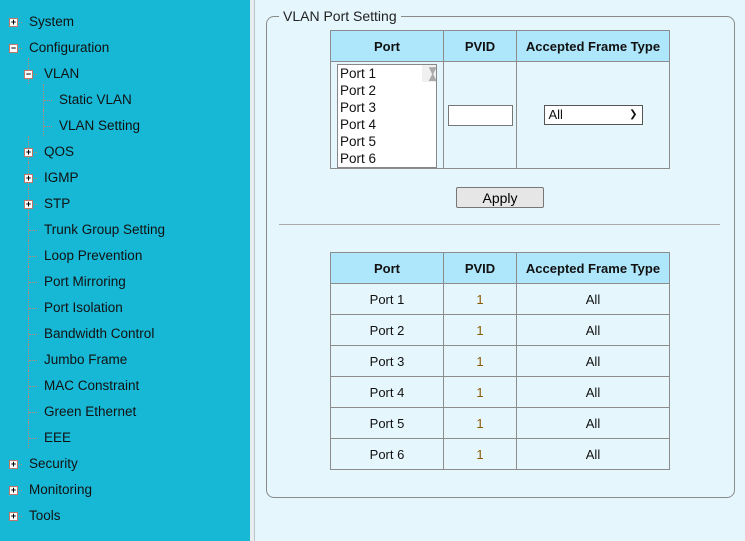 The height and width of the screenshot is (541, 745). What do you see at coordinates (555, 114) in the screenshot?
I see `frame-type-selected: All` at bounding box center [555, 114].